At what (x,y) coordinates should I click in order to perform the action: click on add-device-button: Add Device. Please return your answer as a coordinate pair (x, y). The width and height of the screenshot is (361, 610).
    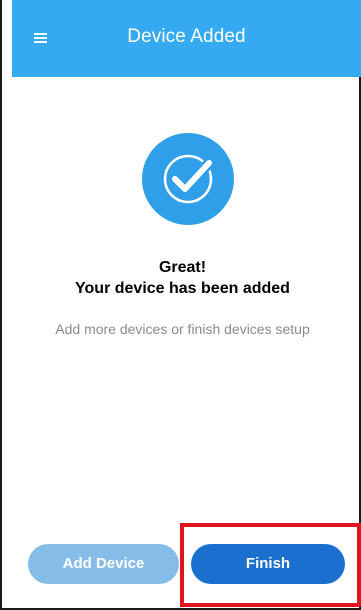
    Looking at the image, I should click on (103, 564).